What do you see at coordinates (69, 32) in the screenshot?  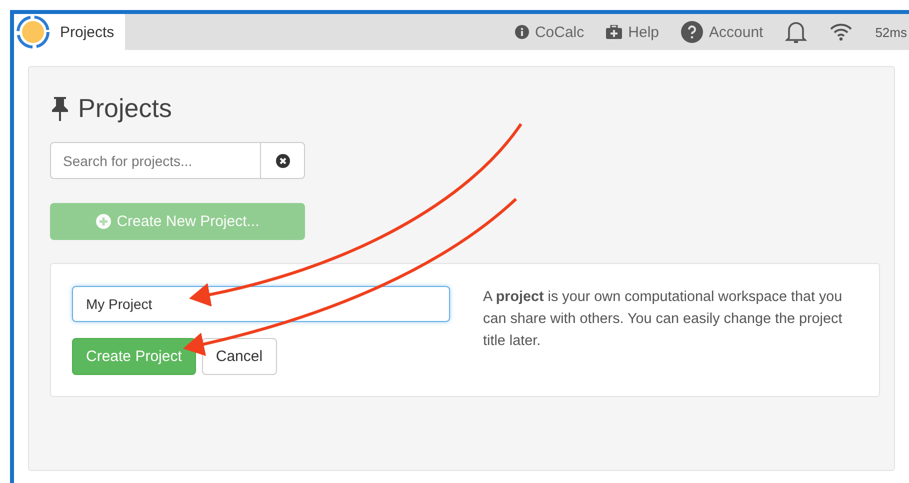 I see `projects-tab: Projects` at bounding box center [69, 32].